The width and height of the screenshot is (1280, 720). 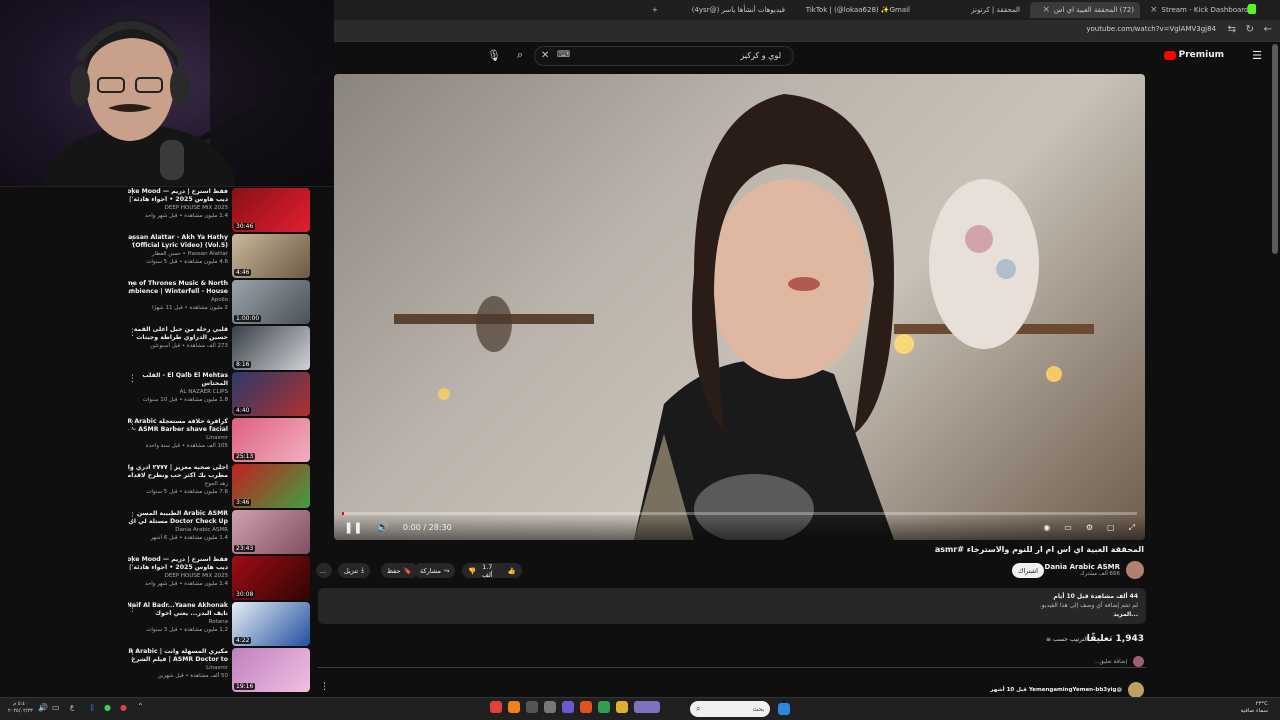 What do you see at coordinates (1094, 570) in the screenshot?
I see `channel-info: Dania Arabic ASMR 666 ألف مشترك` at bounding box center [1094, 570].